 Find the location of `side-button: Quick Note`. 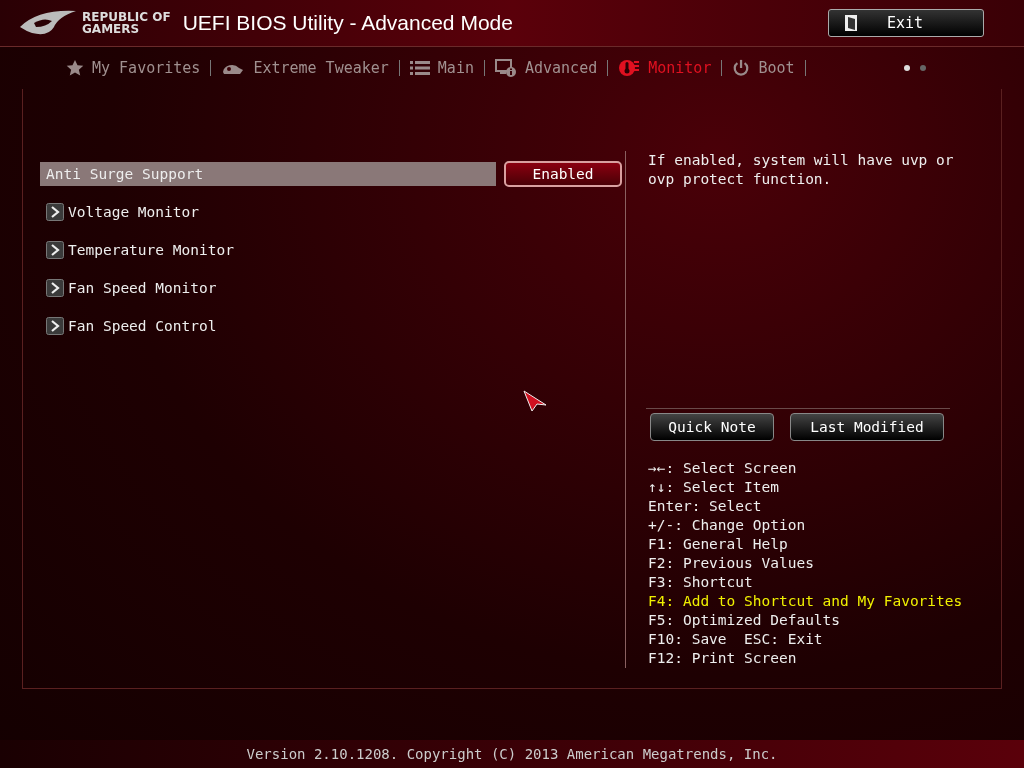

side-button: Quick Note is located at coordinates (712, 427).